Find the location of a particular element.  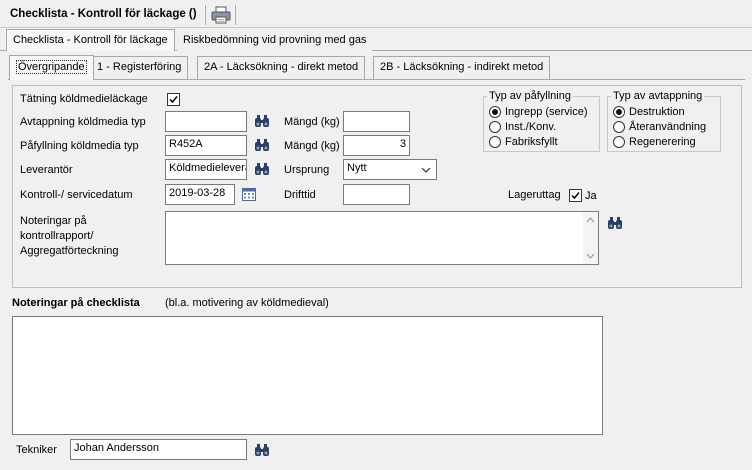

printer-icon is located at coordinates (221, 15).